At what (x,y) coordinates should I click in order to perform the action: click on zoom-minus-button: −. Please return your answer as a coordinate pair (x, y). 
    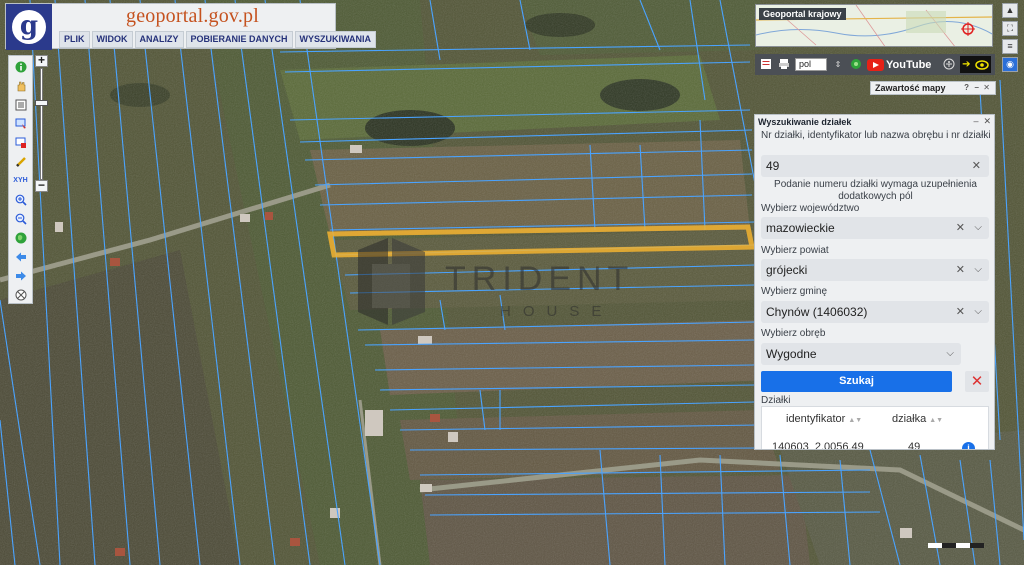
    Looking at the image, I should click on (41, 185).